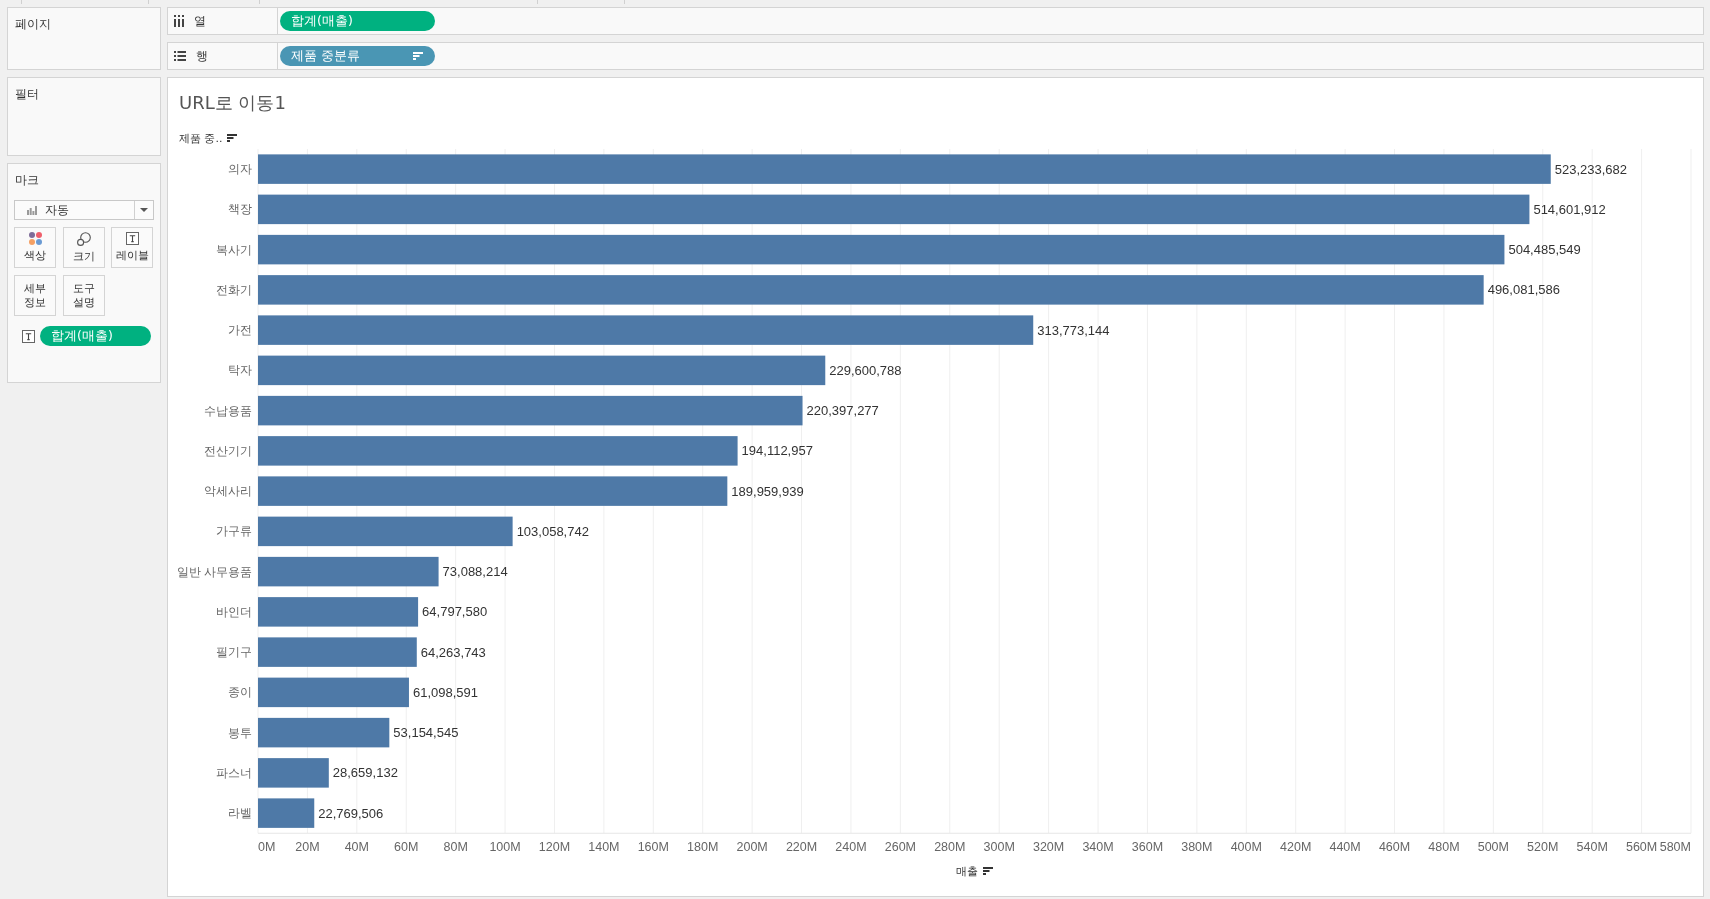  I want to click on axis-tick-label: 520M, so click(1543, 847).